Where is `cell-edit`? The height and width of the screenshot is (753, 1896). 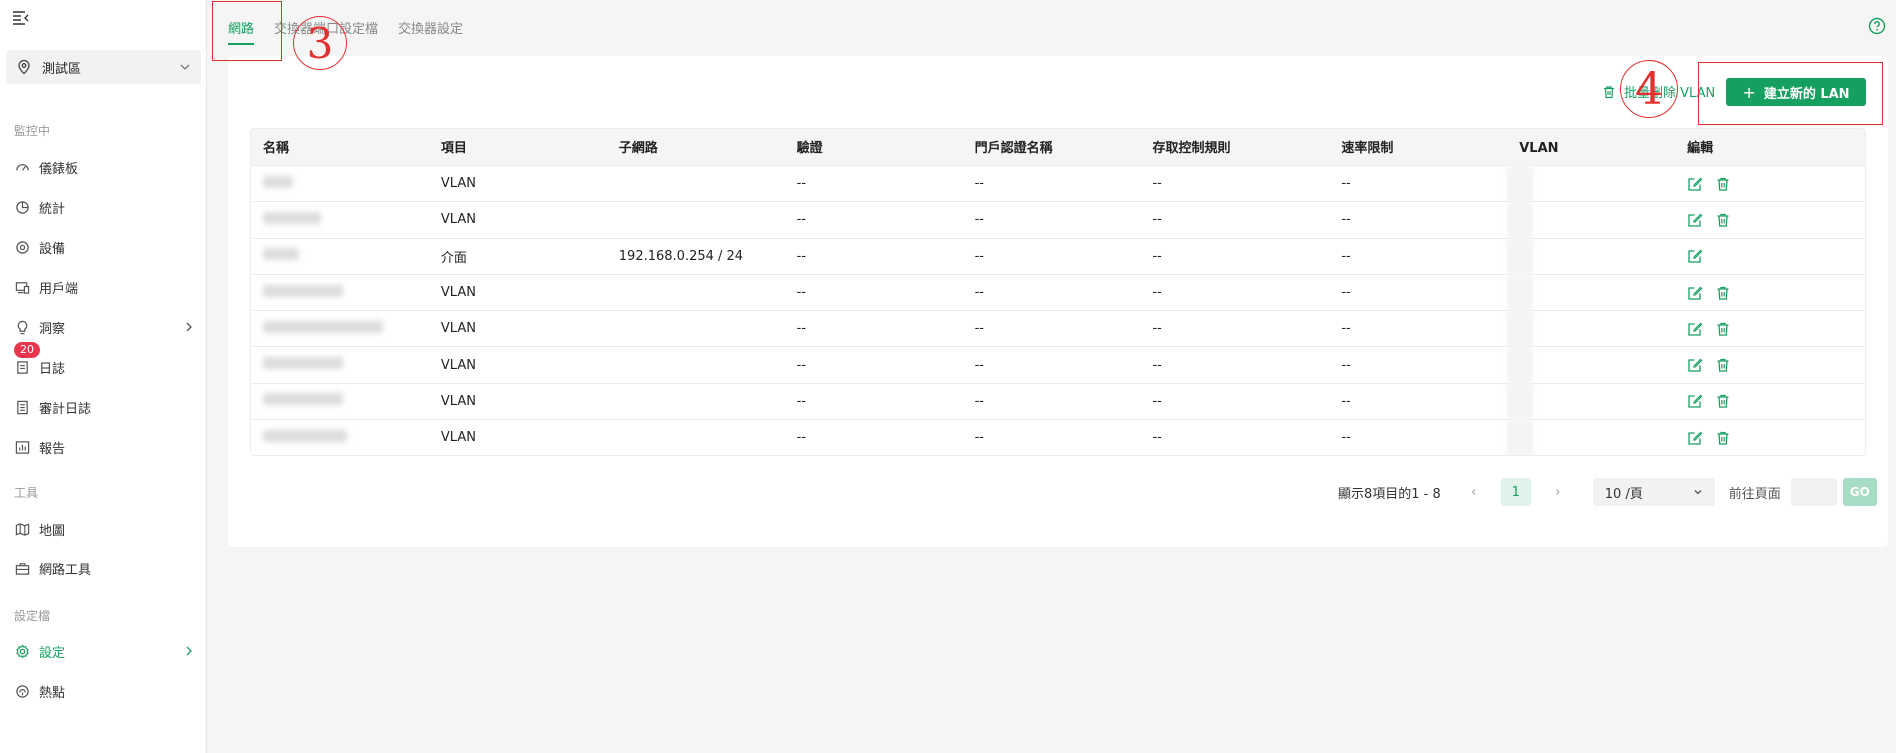 cell-edit is located at coordinates (1770, 329).